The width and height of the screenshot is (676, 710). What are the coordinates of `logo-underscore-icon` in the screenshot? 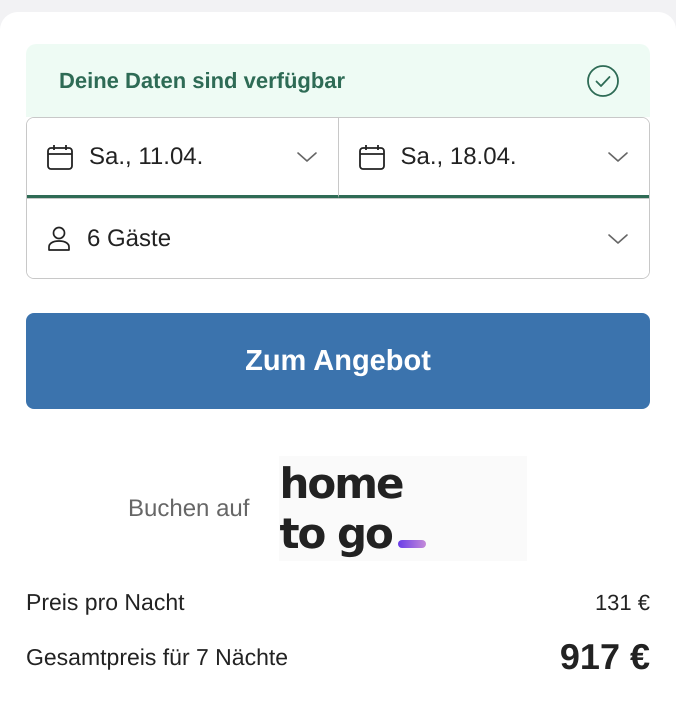 It's located at (412, 544).